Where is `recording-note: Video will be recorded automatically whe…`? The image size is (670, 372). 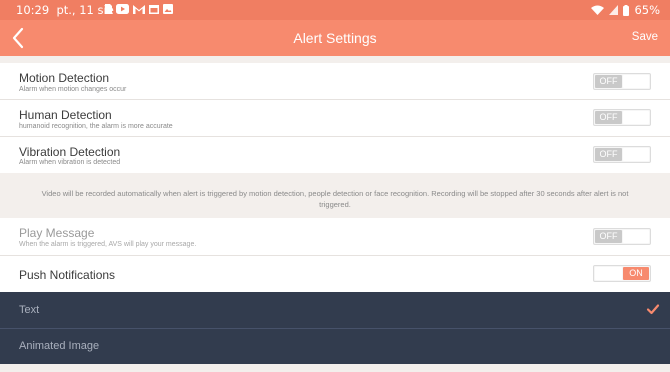
recording-note: Video will be recorded automatically whe… is located at coordinates (335, 195).